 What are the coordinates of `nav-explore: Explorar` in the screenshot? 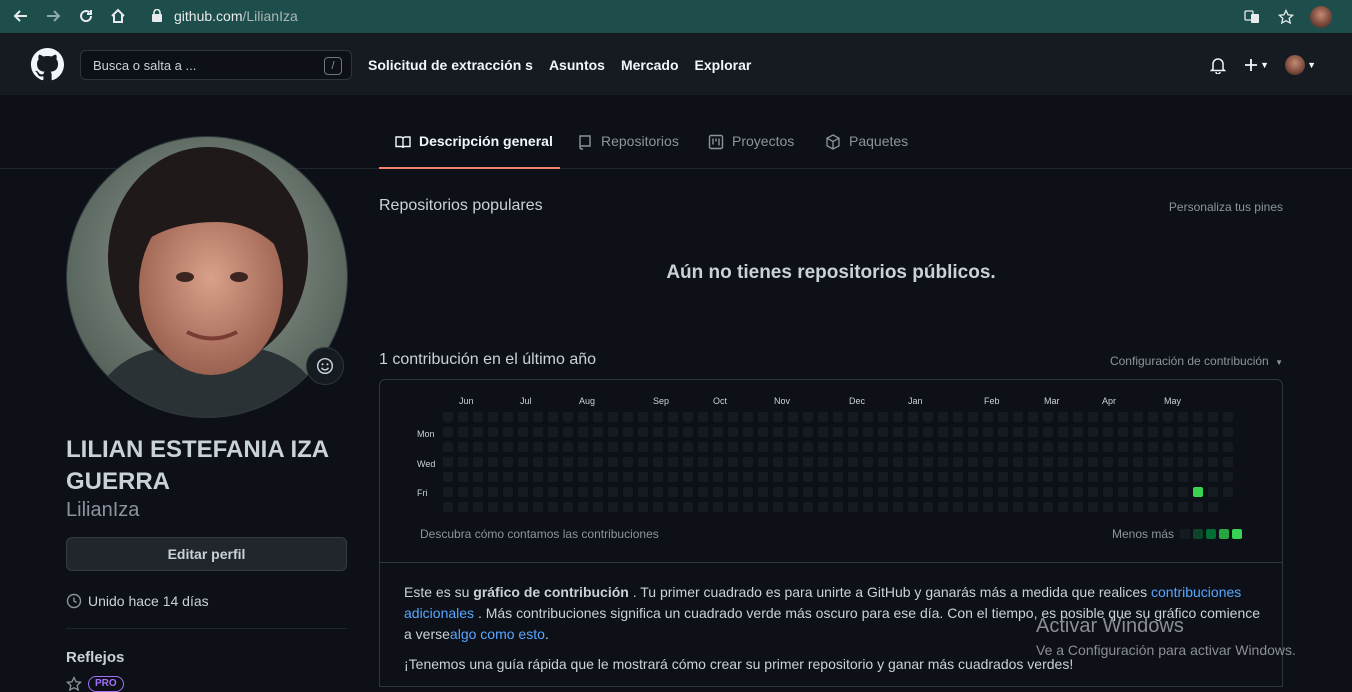 It's located at (723, 65).